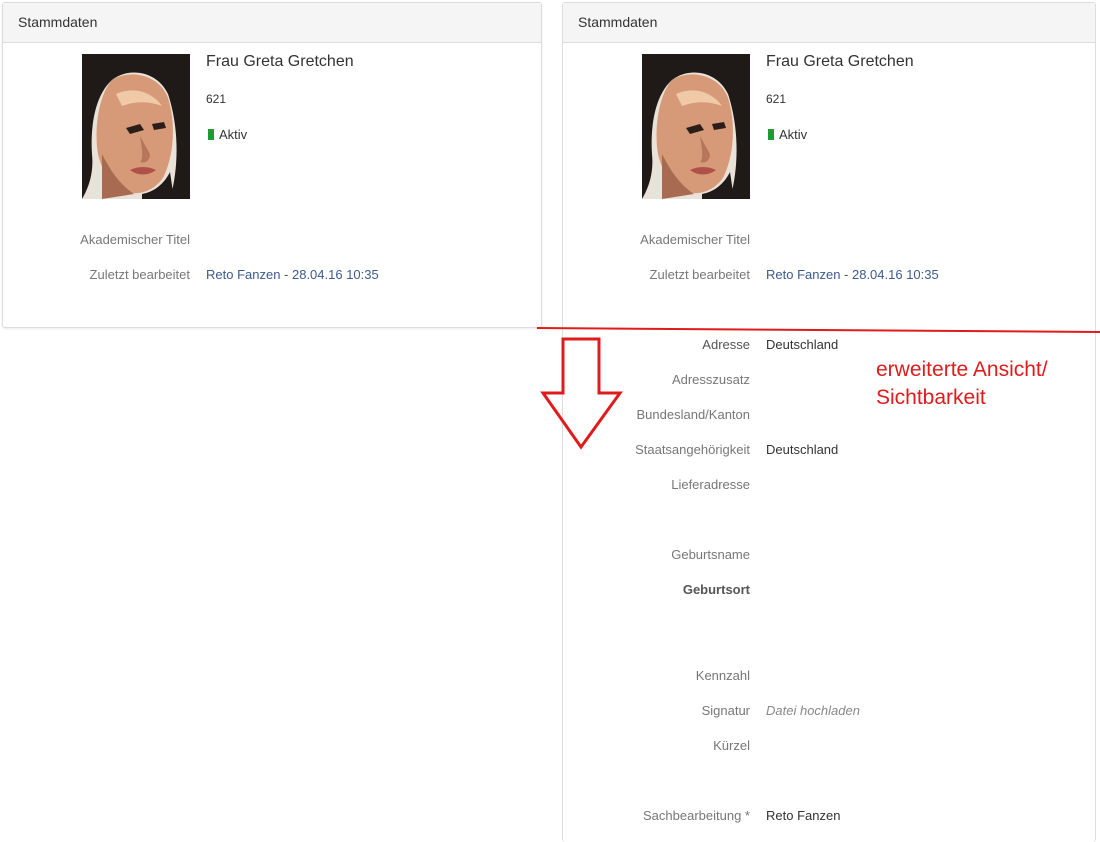 The image size is (1100, 842). What do you see at coordinates (803, 815) in the screenshot?
I see `field-value-sachbearbeitung: Reto Fanzen` at bounding box center [803, 815].